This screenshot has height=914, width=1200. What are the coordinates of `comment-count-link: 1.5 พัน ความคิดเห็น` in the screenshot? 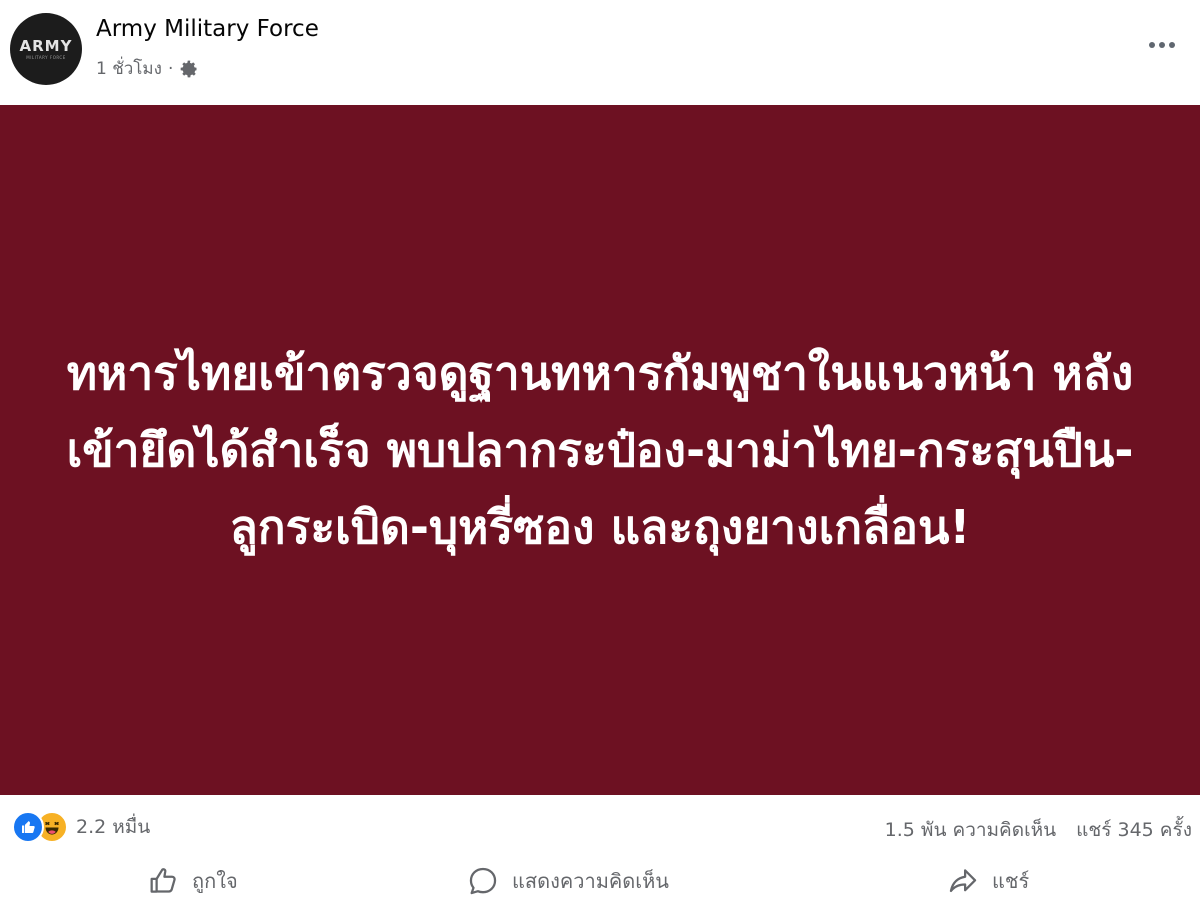 It's located at (970, 830).